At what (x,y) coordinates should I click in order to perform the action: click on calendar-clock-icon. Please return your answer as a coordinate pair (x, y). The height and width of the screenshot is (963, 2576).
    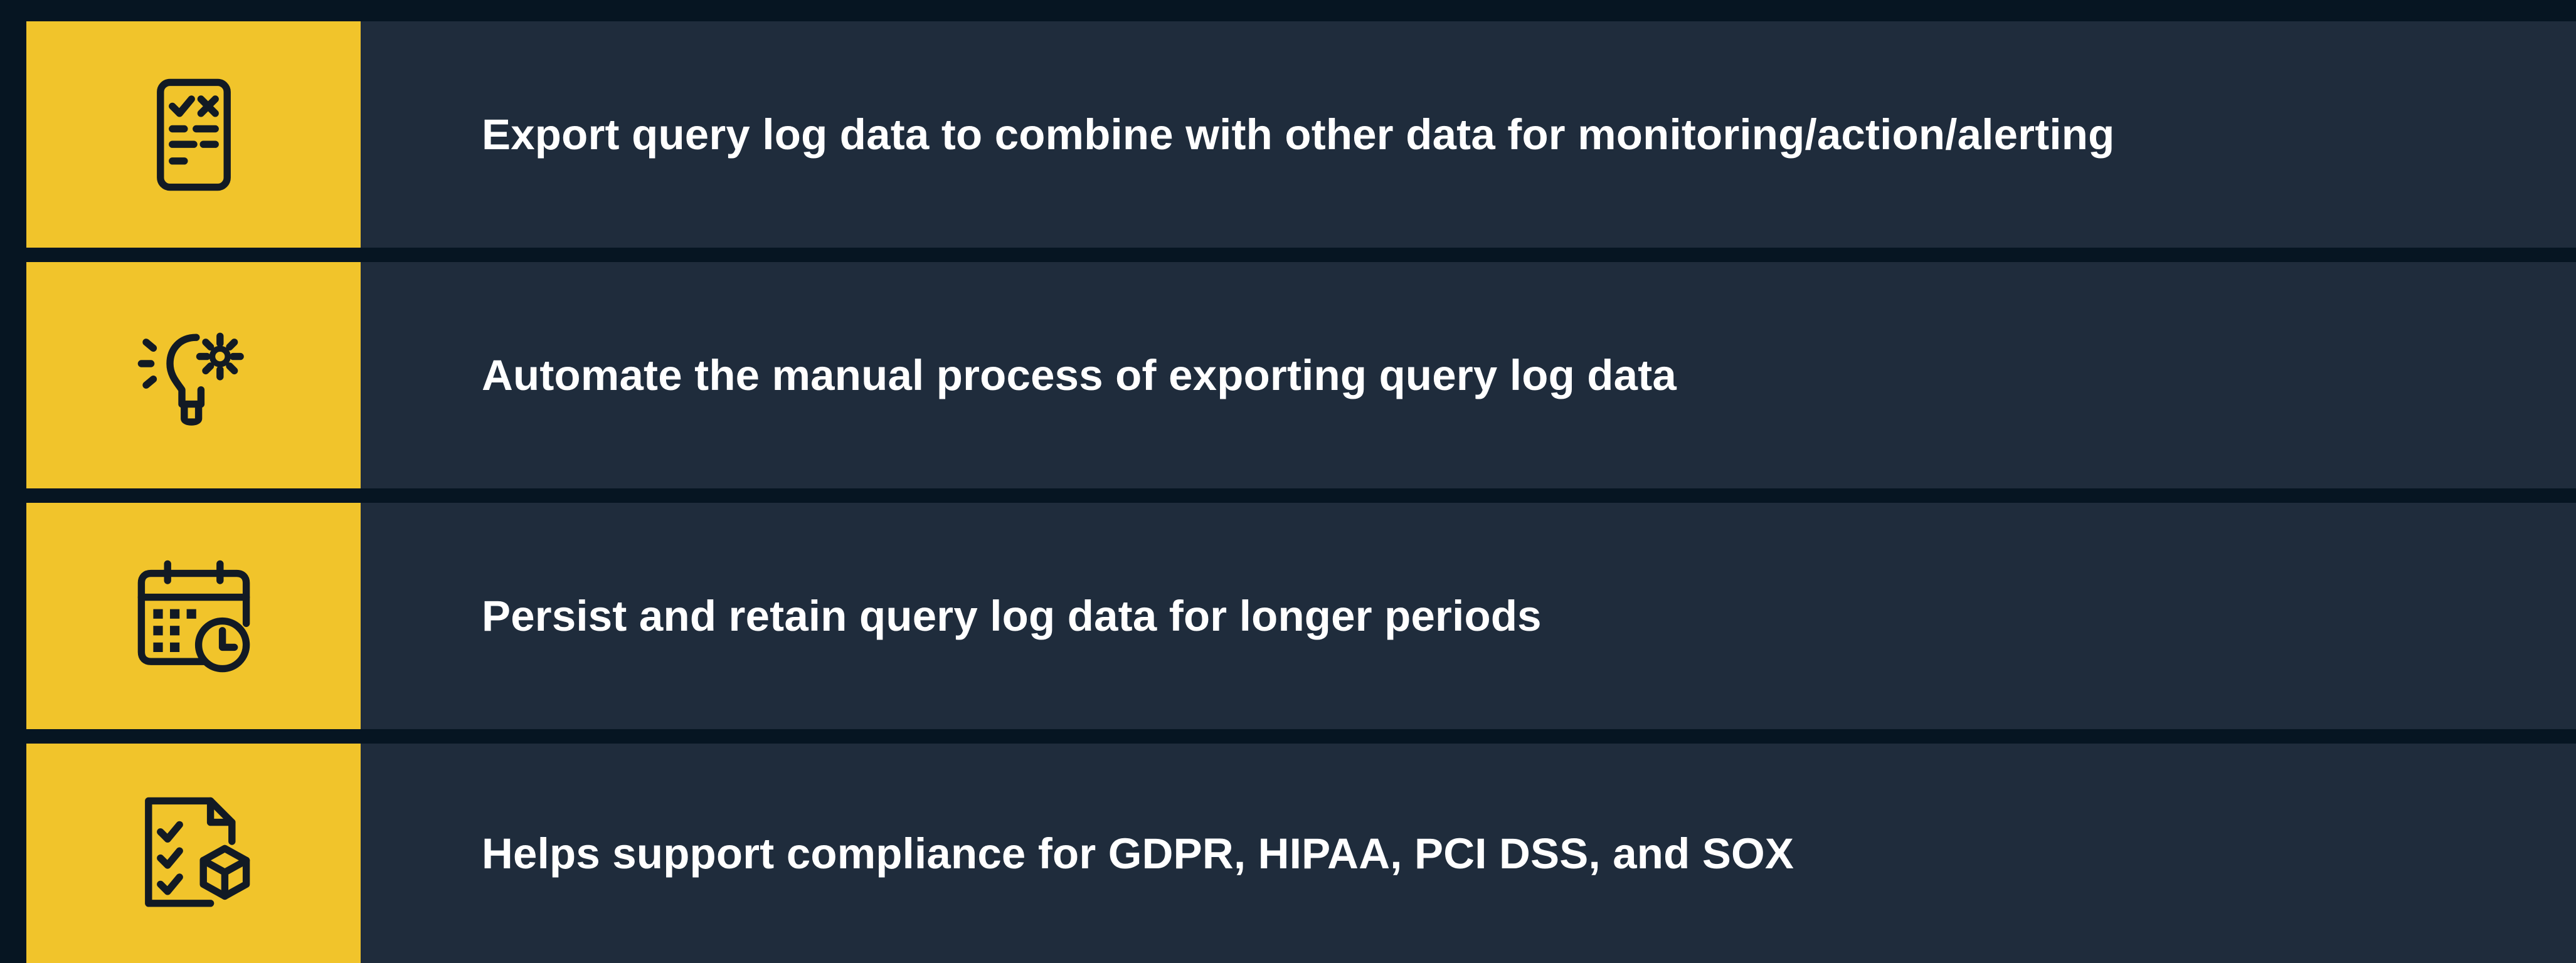
    Looking at the image, I should click on (193, 616).